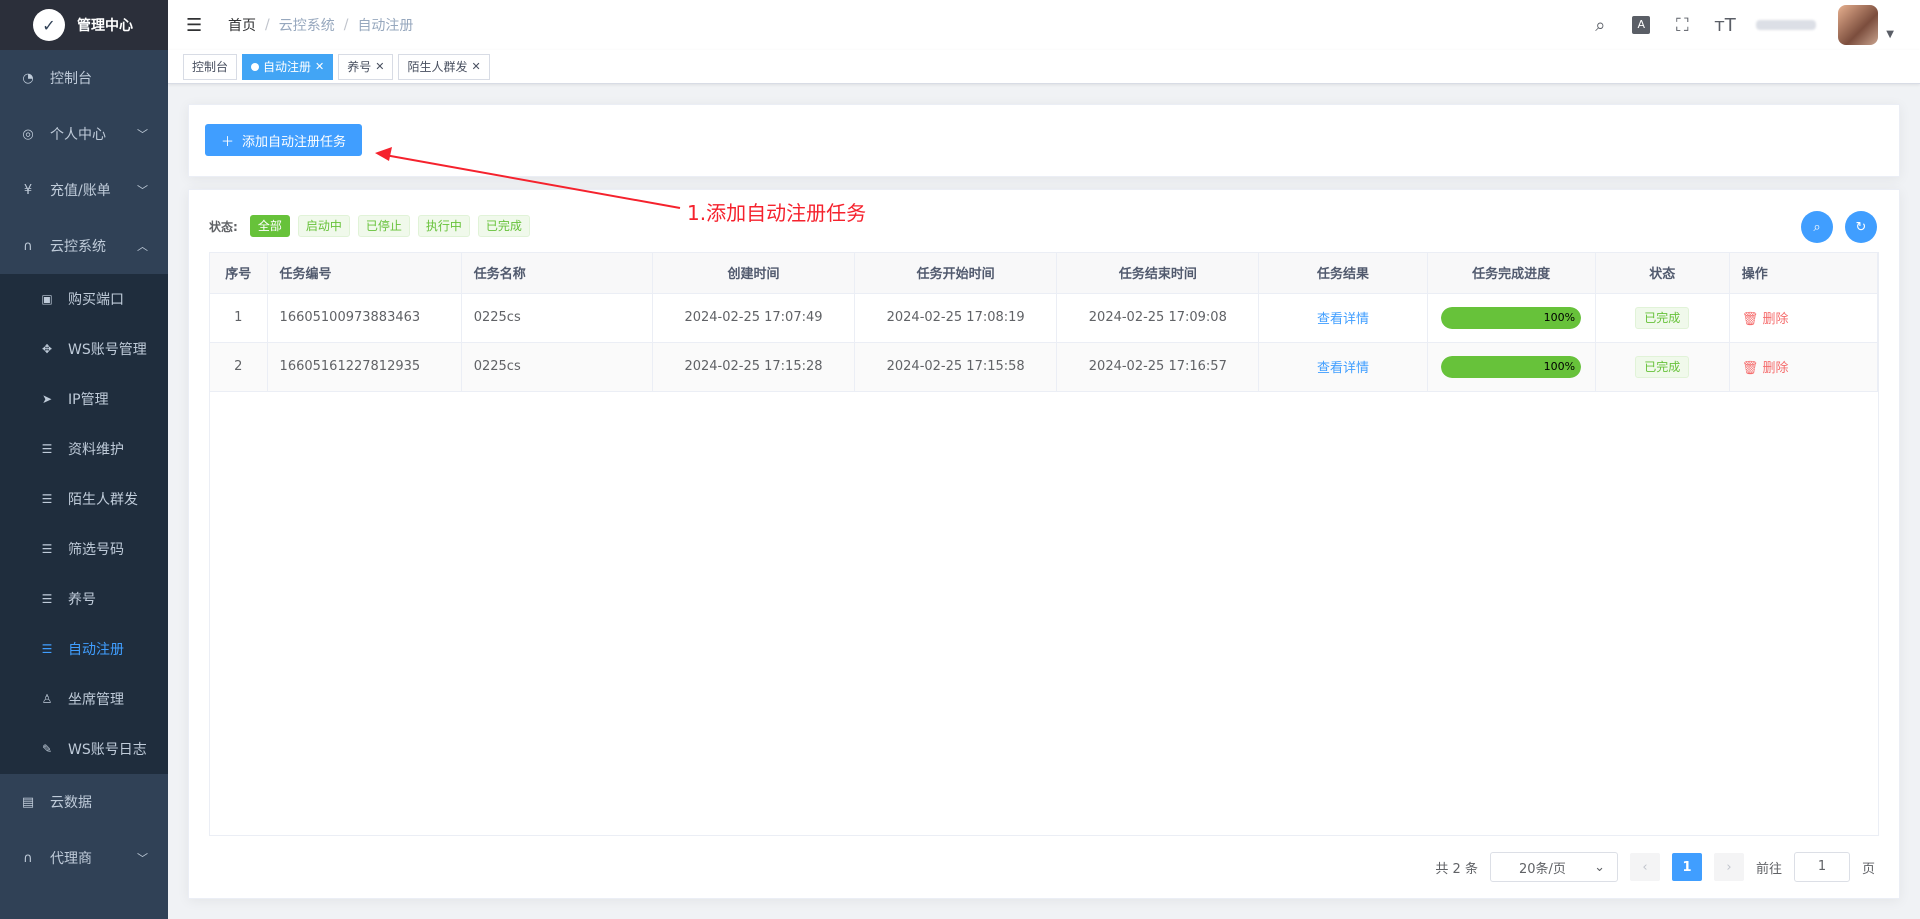 The height and width of the screenshot is (919, 1920). I want to click on add-auto-register-task-button: ＋ 添加自动注册任务, so click(284, 140).